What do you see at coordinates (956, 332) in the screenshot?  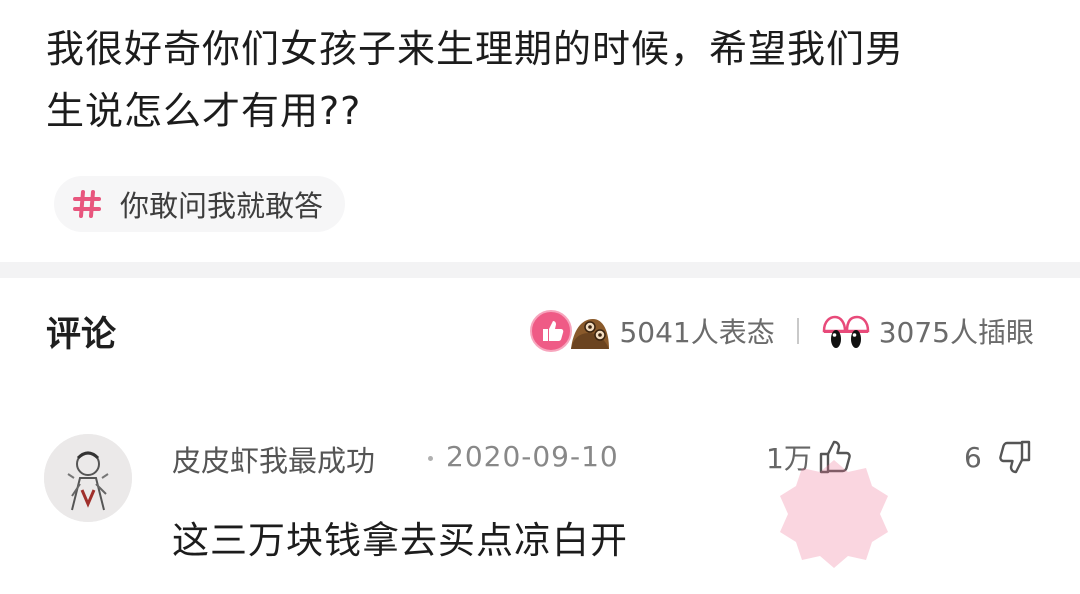 I see `peek-count: 3075人插眼` at bounding box center [956, 332].